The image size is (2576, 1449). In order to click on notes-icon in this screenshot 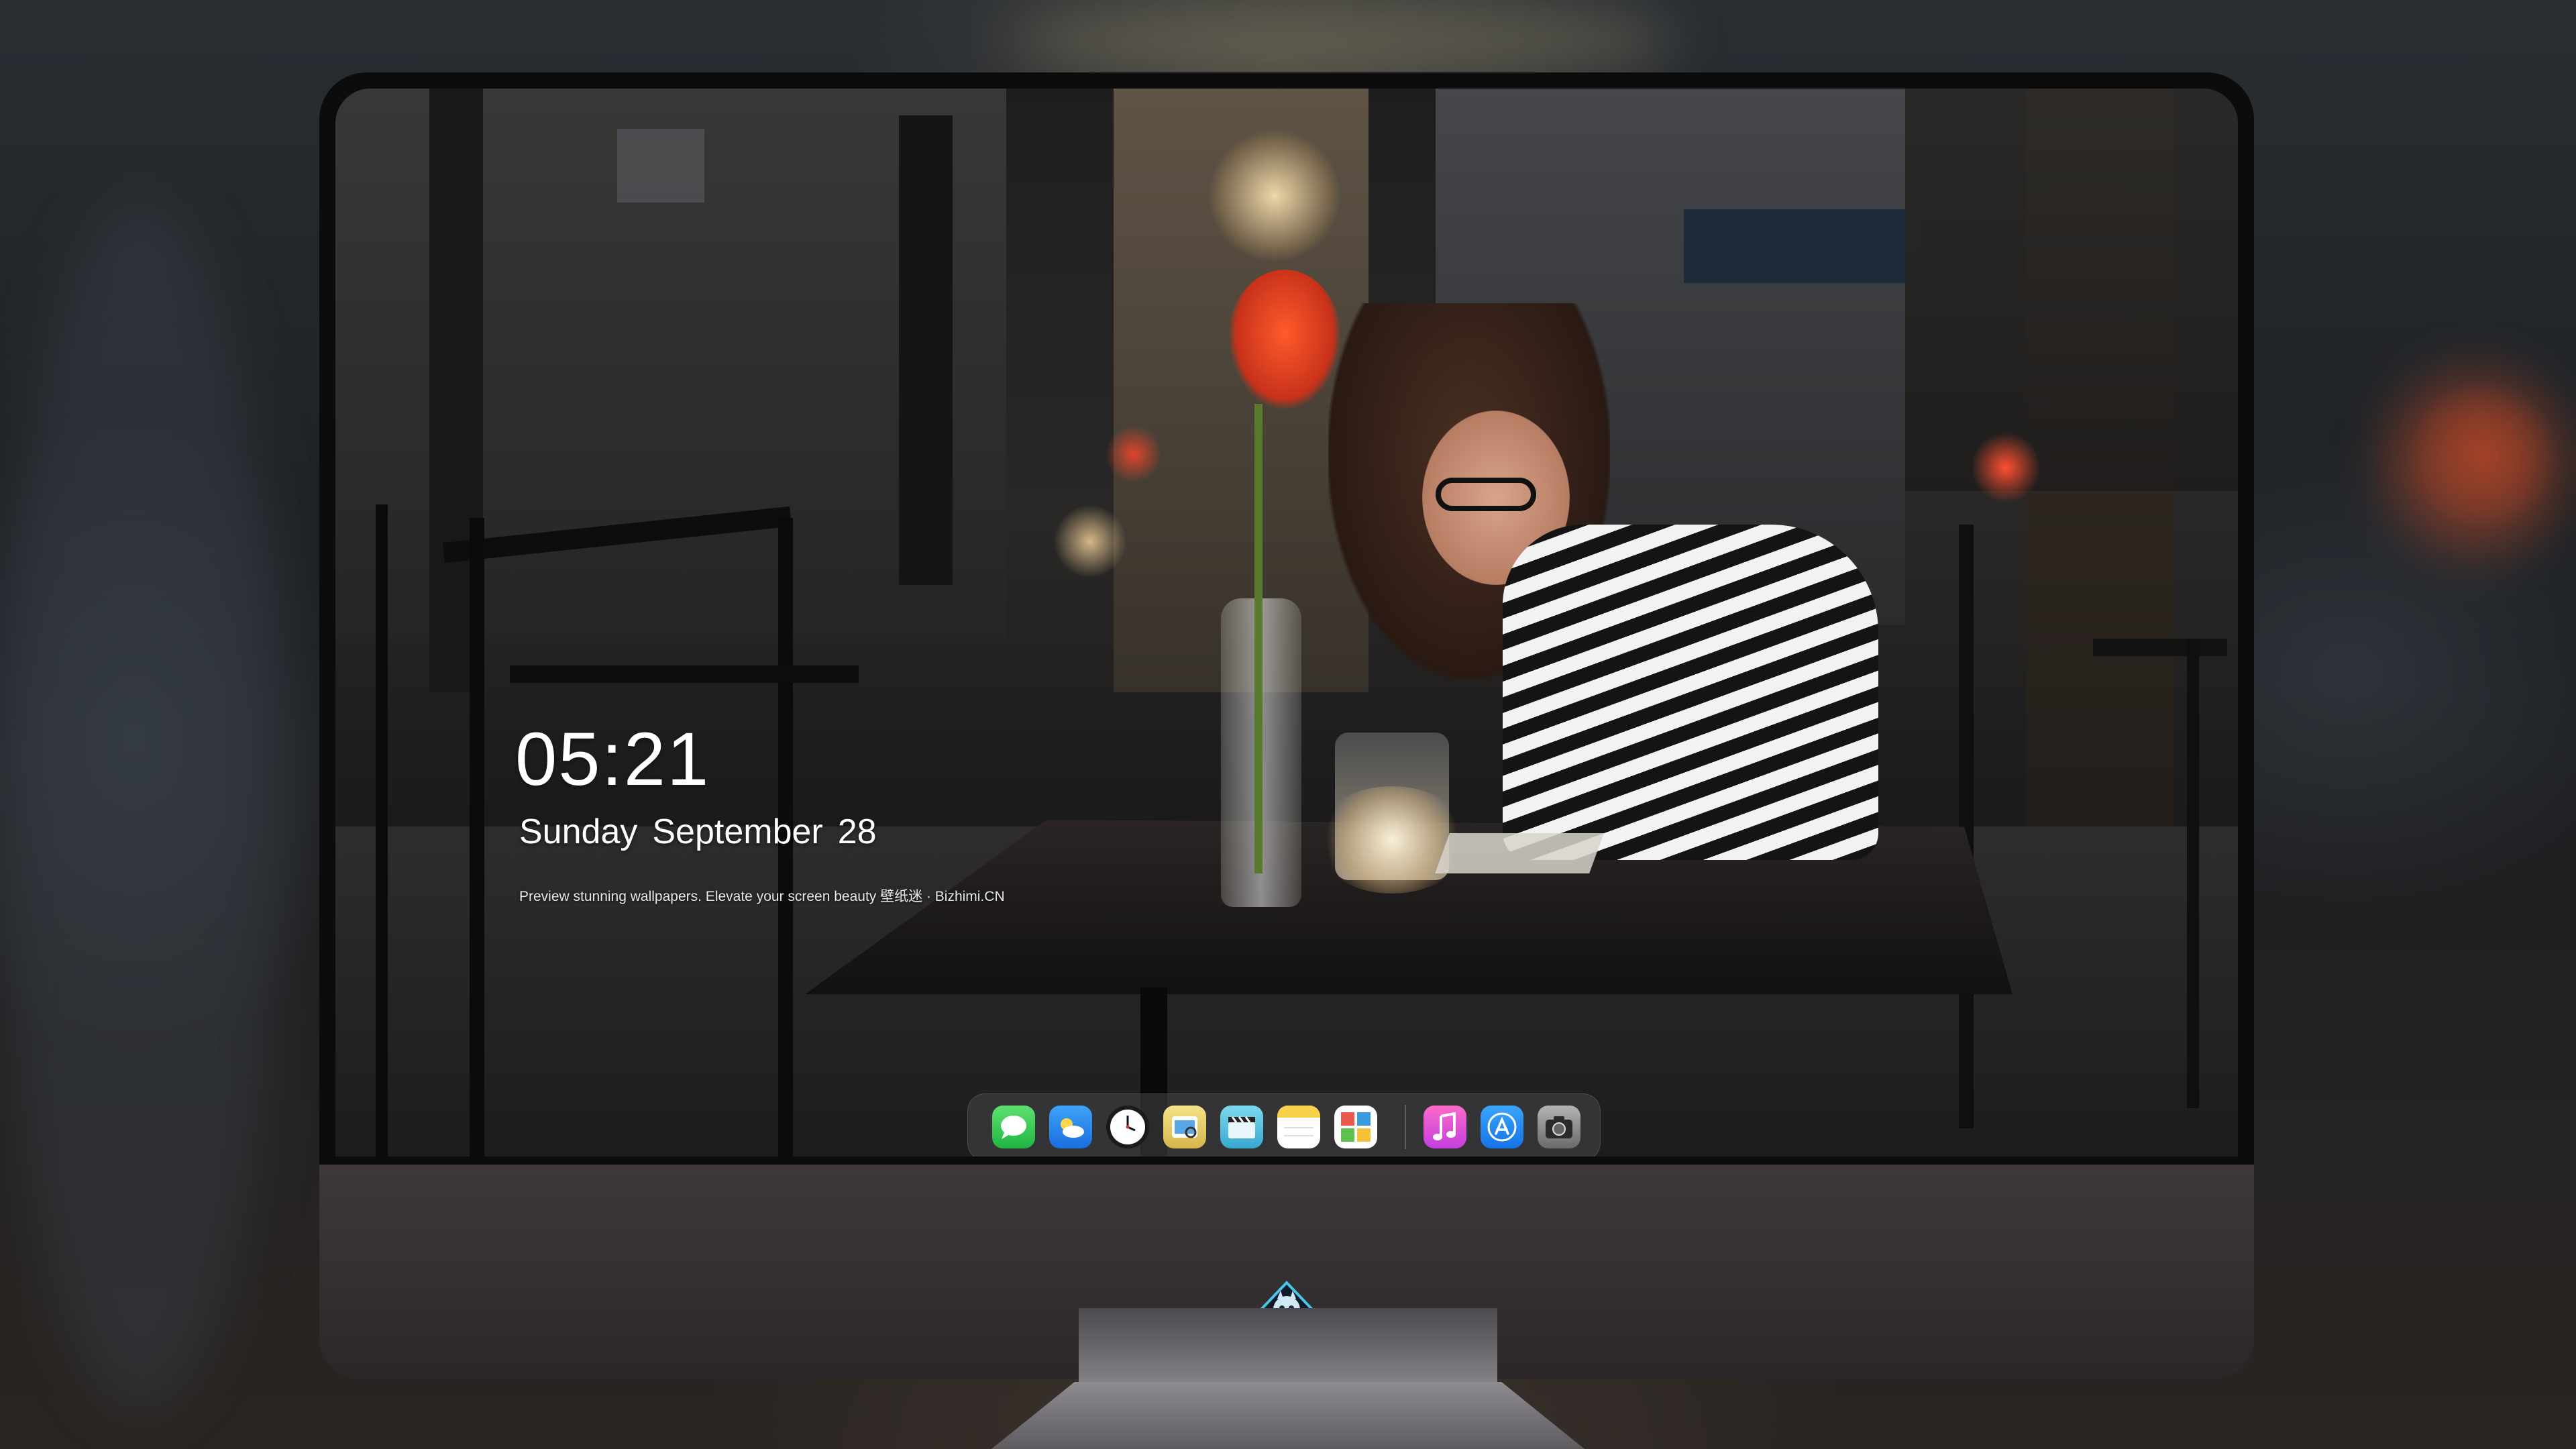, I will do `click(1298, 1127)`.